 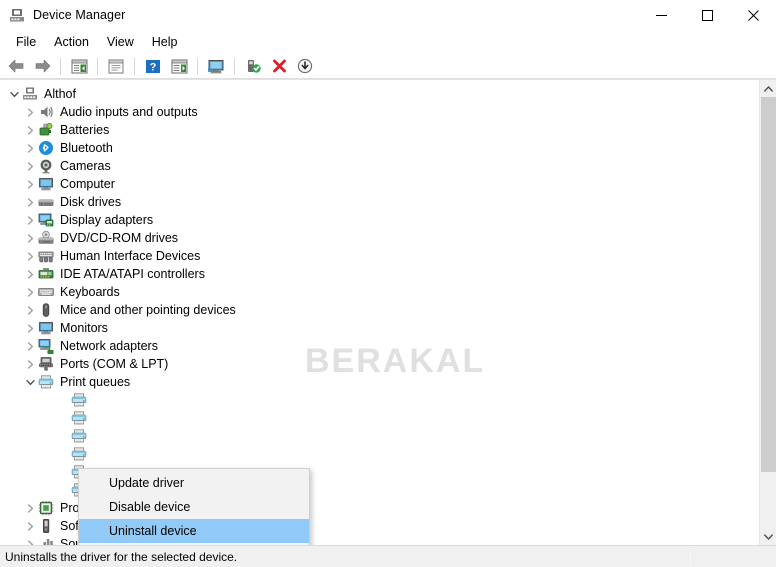 What do you see at coordinates (71, 42) in the screenshot?
I see `menu-action: Action` at bounding box center [71, 42].